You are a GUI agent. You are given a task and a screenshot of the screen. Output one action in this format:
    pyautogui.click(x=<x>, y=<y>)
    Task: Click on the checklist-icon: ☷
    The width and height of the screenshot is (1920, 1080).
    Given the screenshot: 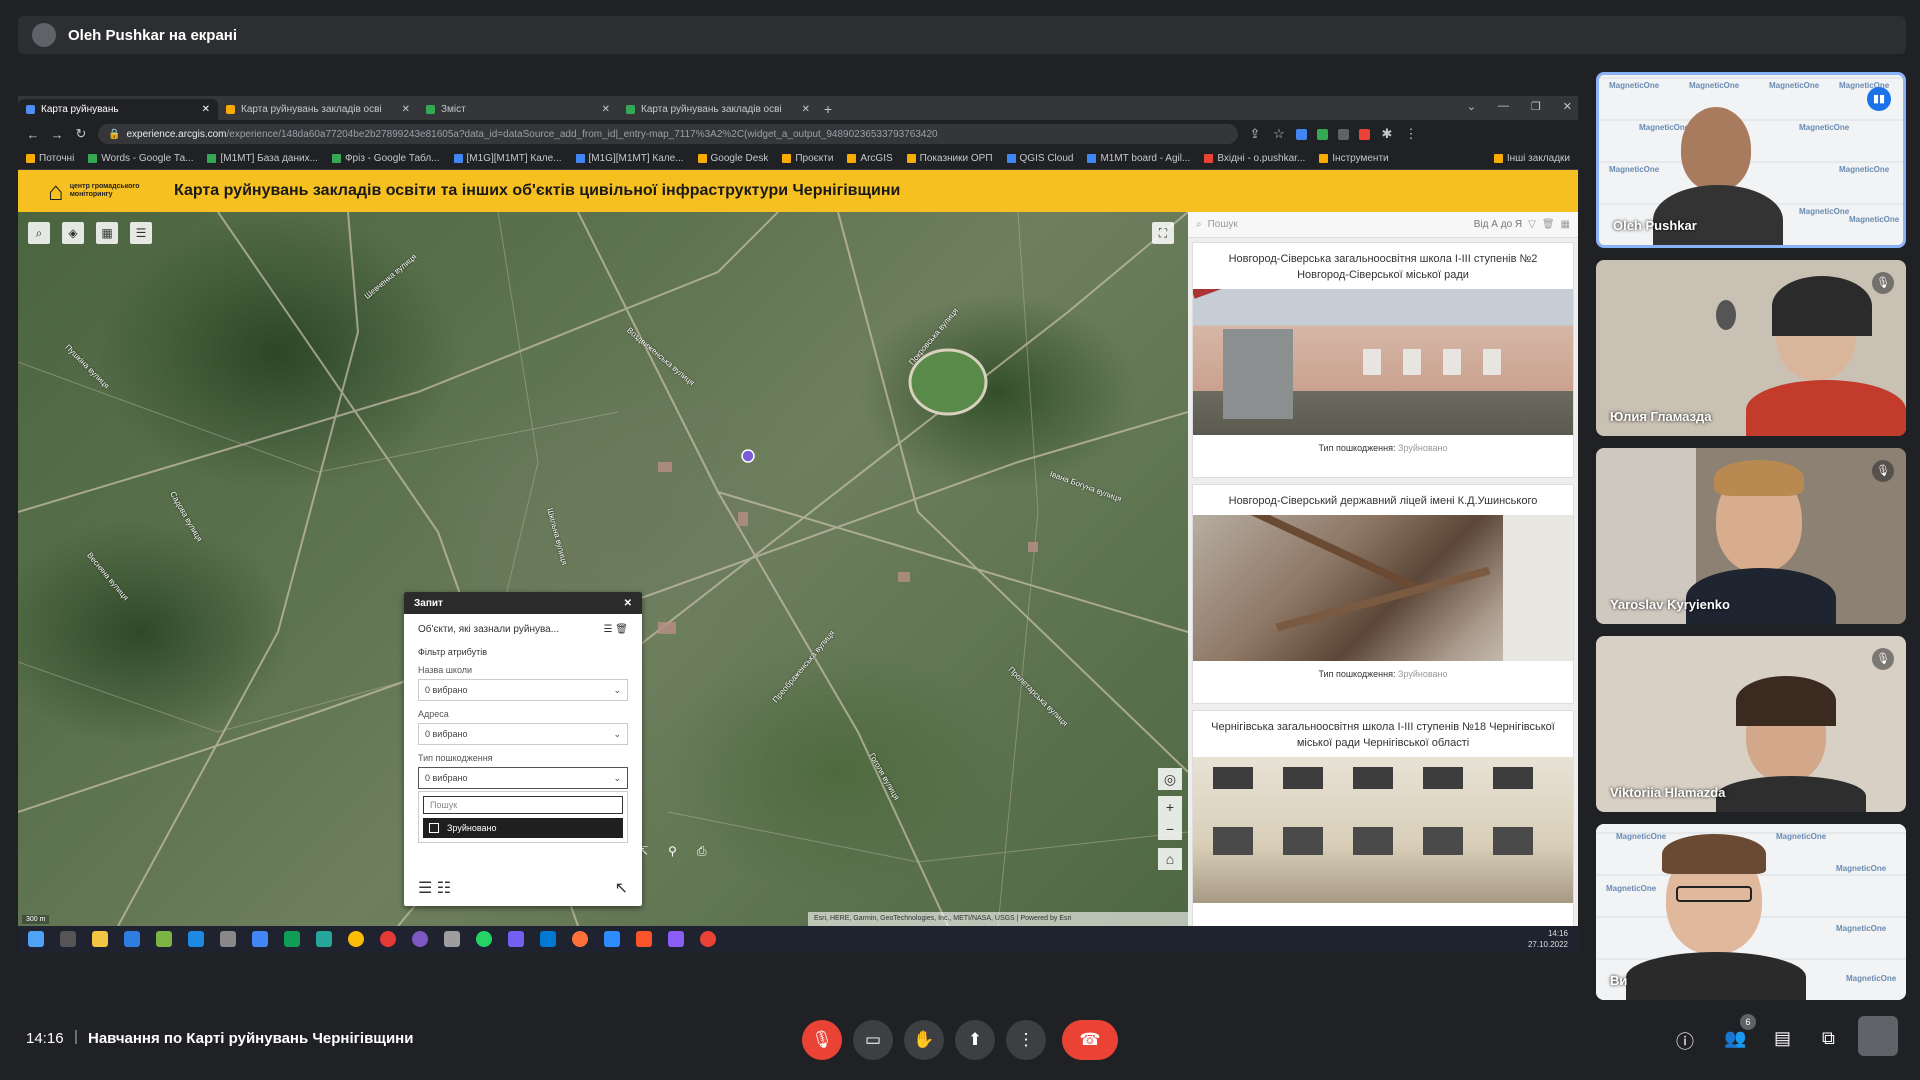 What is the action you would take?
    pyautogui.click(x=444, y=888)
    